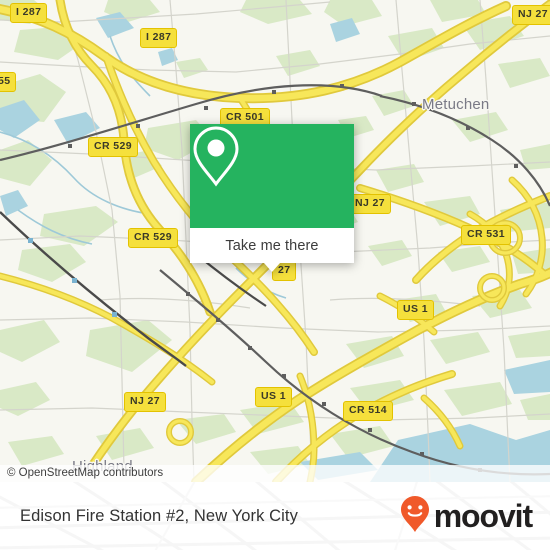 The image size is (550, 550). Describe the element at coordinates (456, 104) in the screenshot. I see `place-label: Metuchen` at that location.